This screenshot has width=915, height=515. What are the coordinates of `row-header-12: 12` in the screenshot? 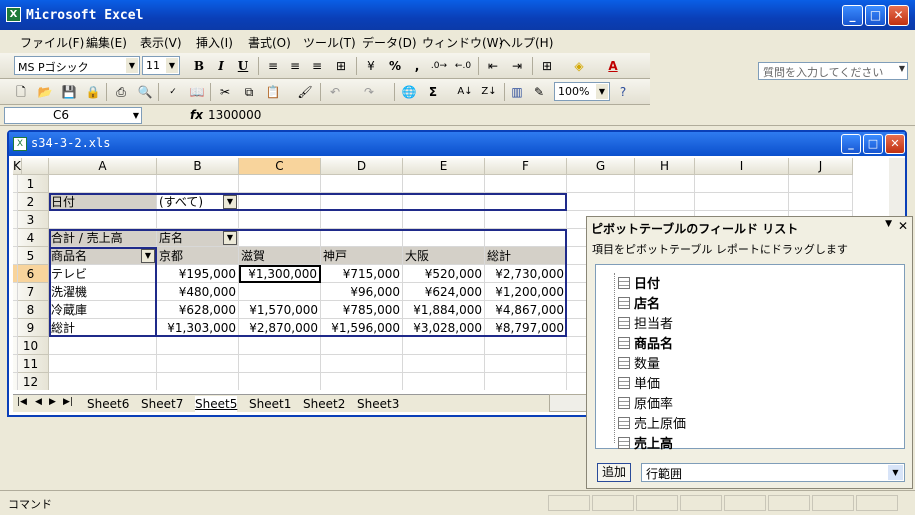 It's located at (31, 381).